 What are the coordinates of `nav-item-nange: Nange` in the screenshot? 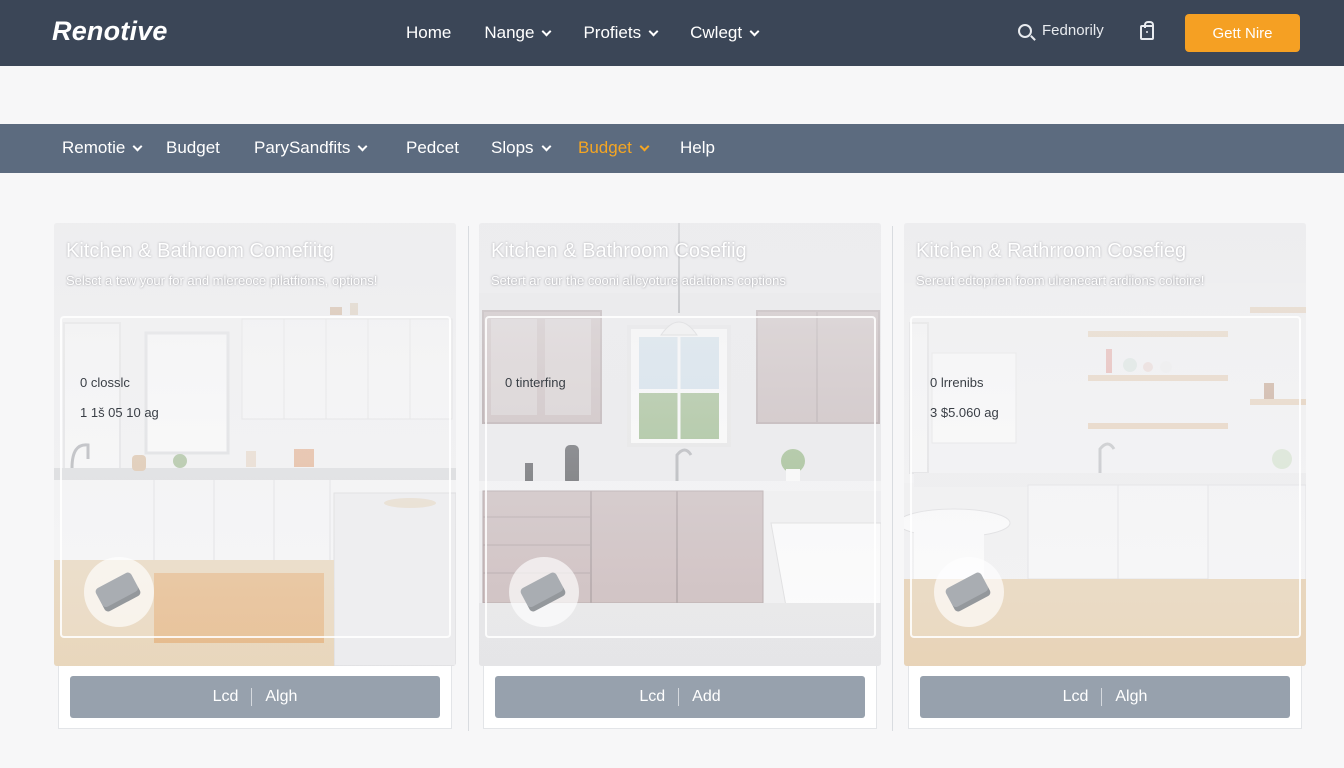 It's located at (518, 33).